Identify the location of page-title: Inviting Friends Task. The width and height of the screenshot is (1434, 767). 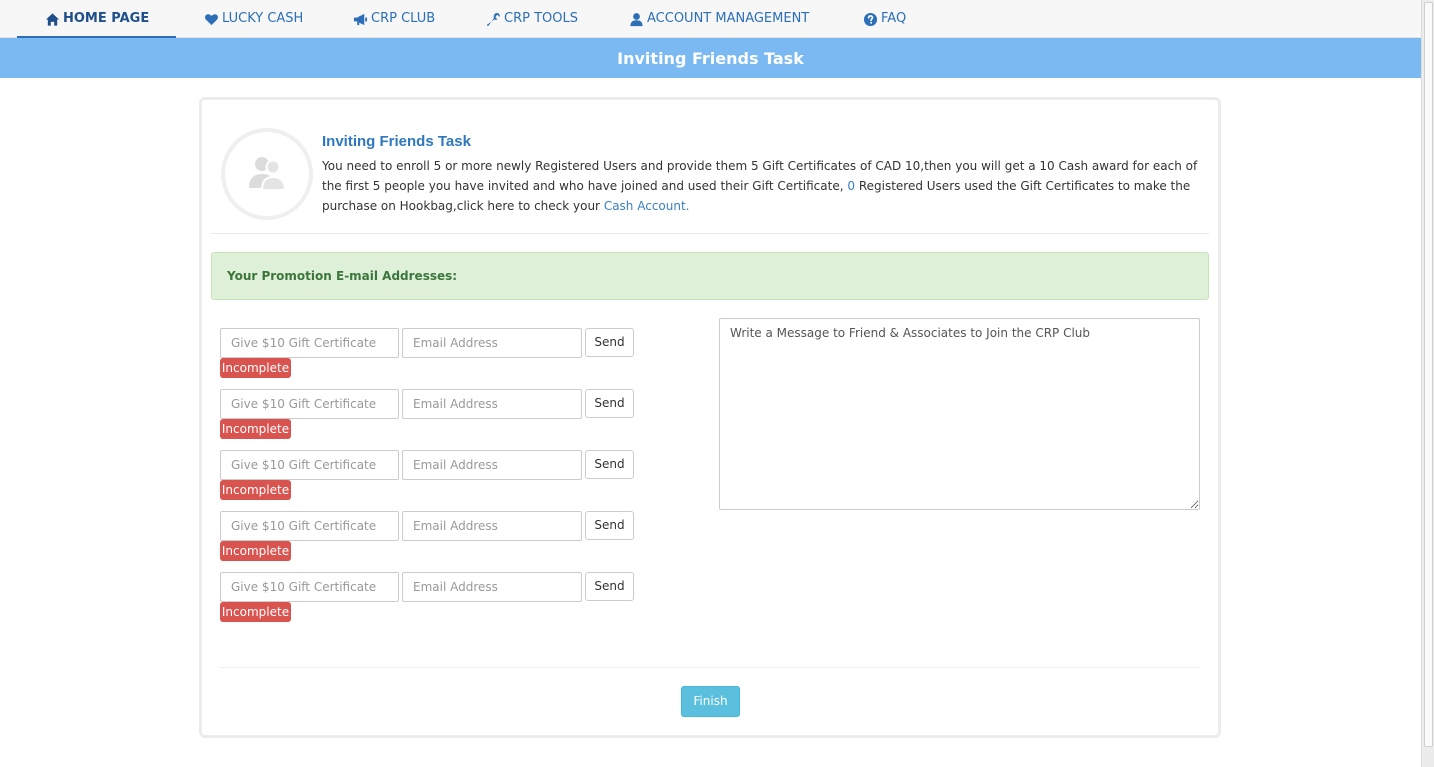
(710, 58).